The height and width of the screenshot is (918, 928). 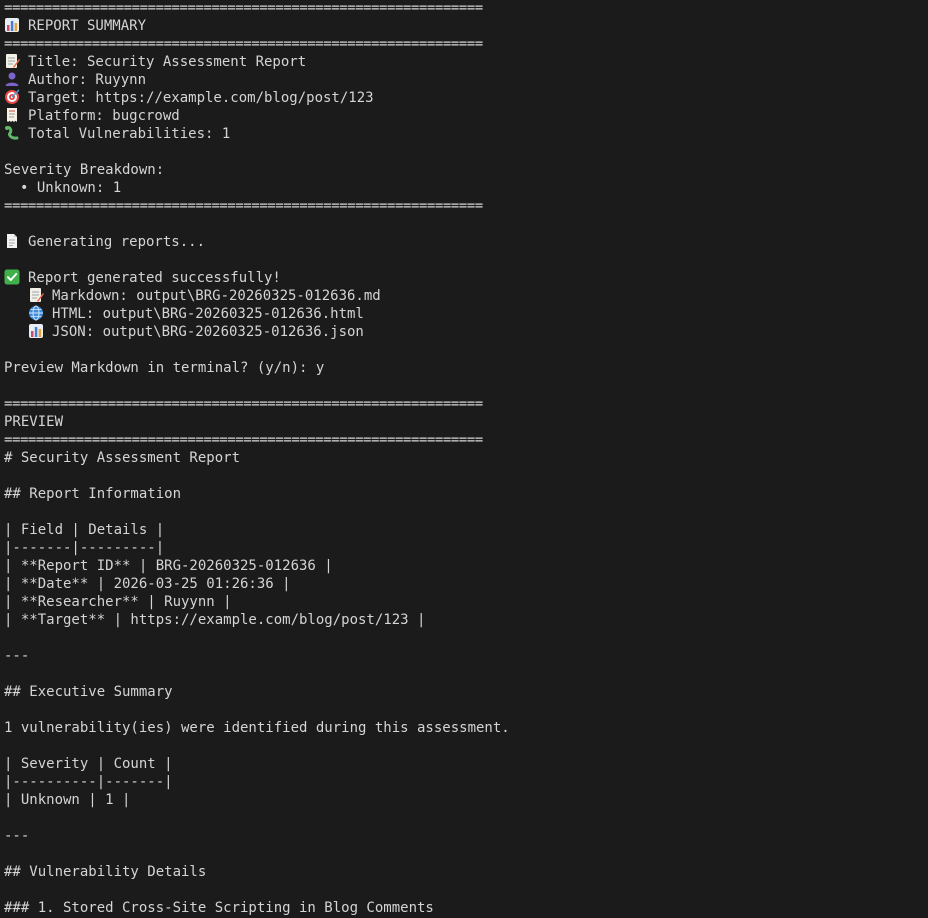 I want to click on receipt-icon, so click(x=12, y=115).